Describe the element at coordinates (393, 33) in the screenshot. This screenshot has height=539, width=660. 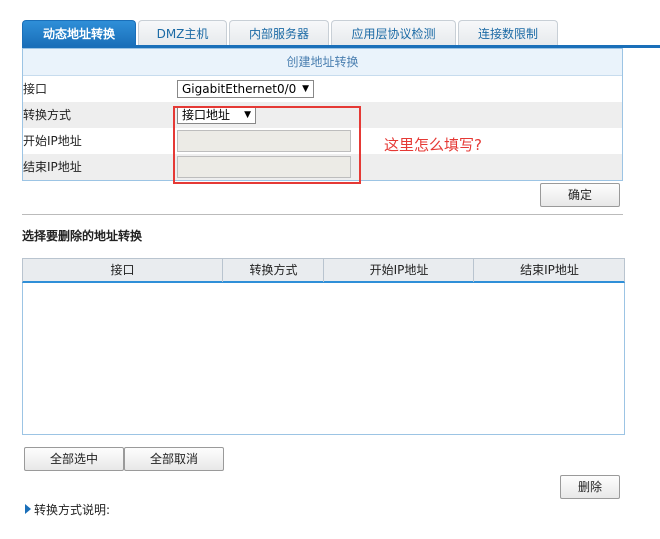
I see `tab-alg-detection: 应用层协议检测` at that location.